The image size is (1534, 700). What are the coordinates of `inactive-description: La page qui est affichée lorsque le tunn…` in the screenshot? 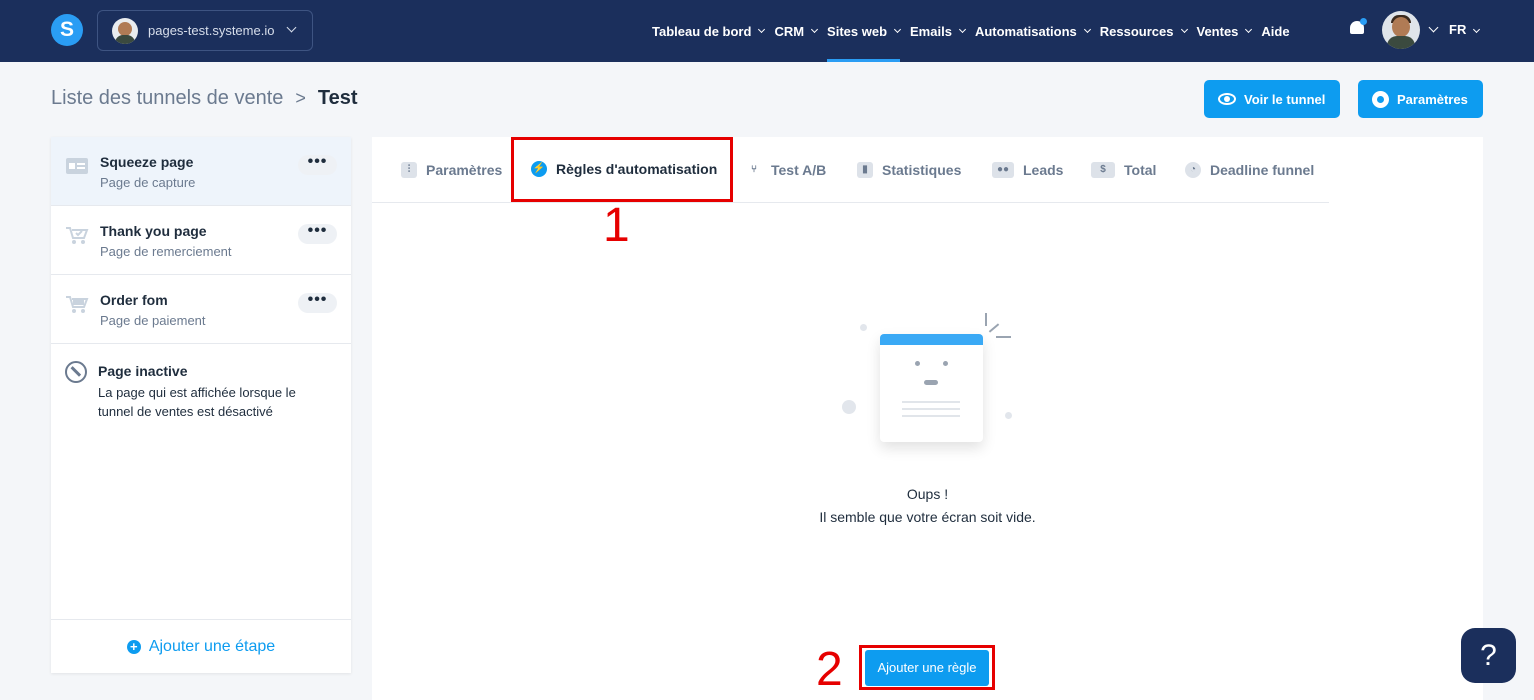 It's located at (197, 402).